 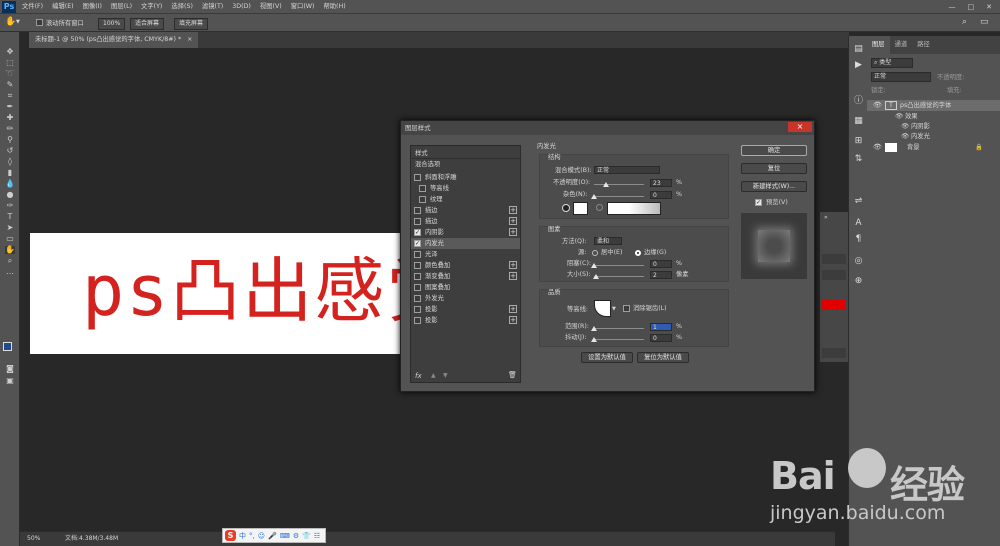 I want to click on style-item: ✓ 内阴影 +, so click(x=465, y=232).